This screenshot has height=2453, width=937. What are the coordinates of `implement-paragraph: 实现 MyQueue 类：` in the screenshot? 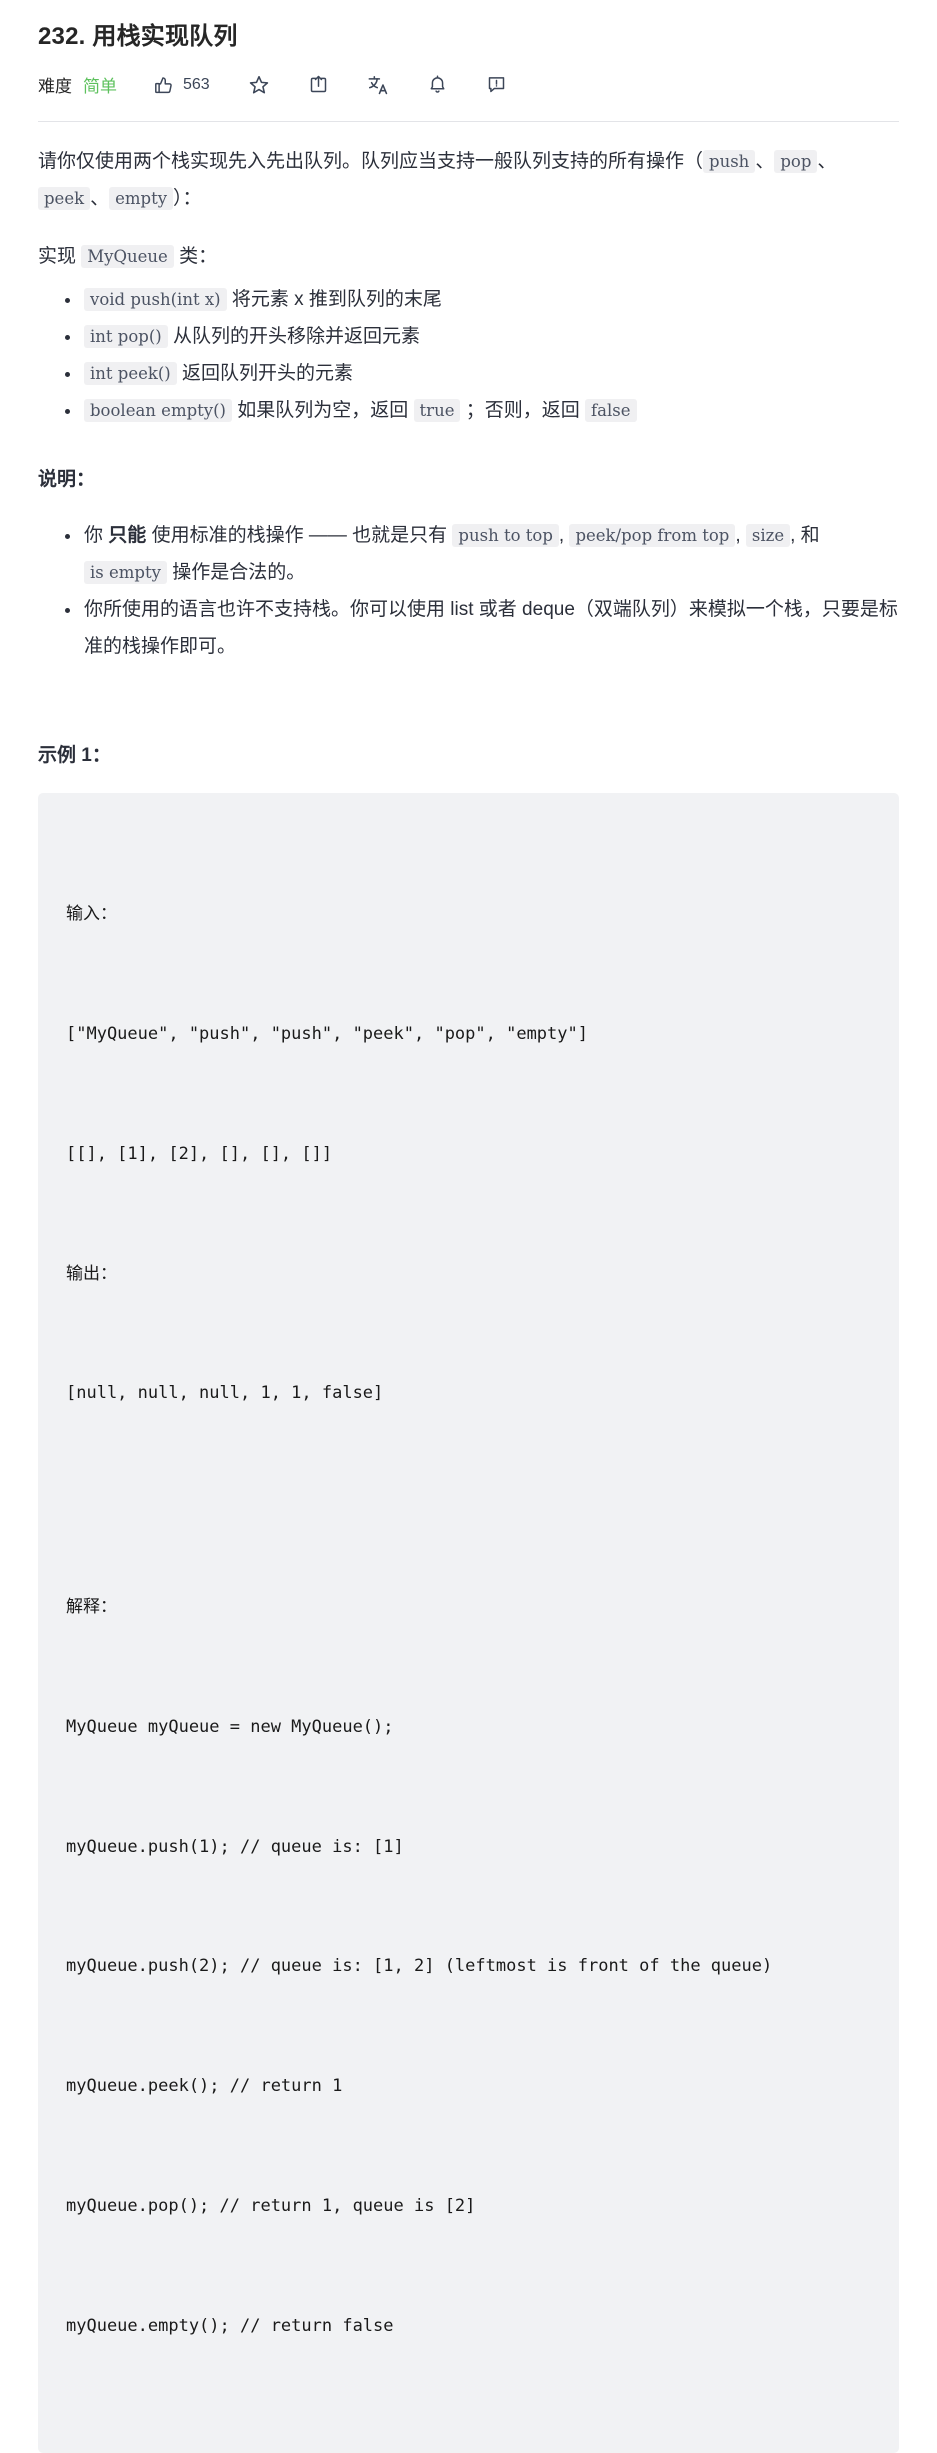 It's located at (468, 256).